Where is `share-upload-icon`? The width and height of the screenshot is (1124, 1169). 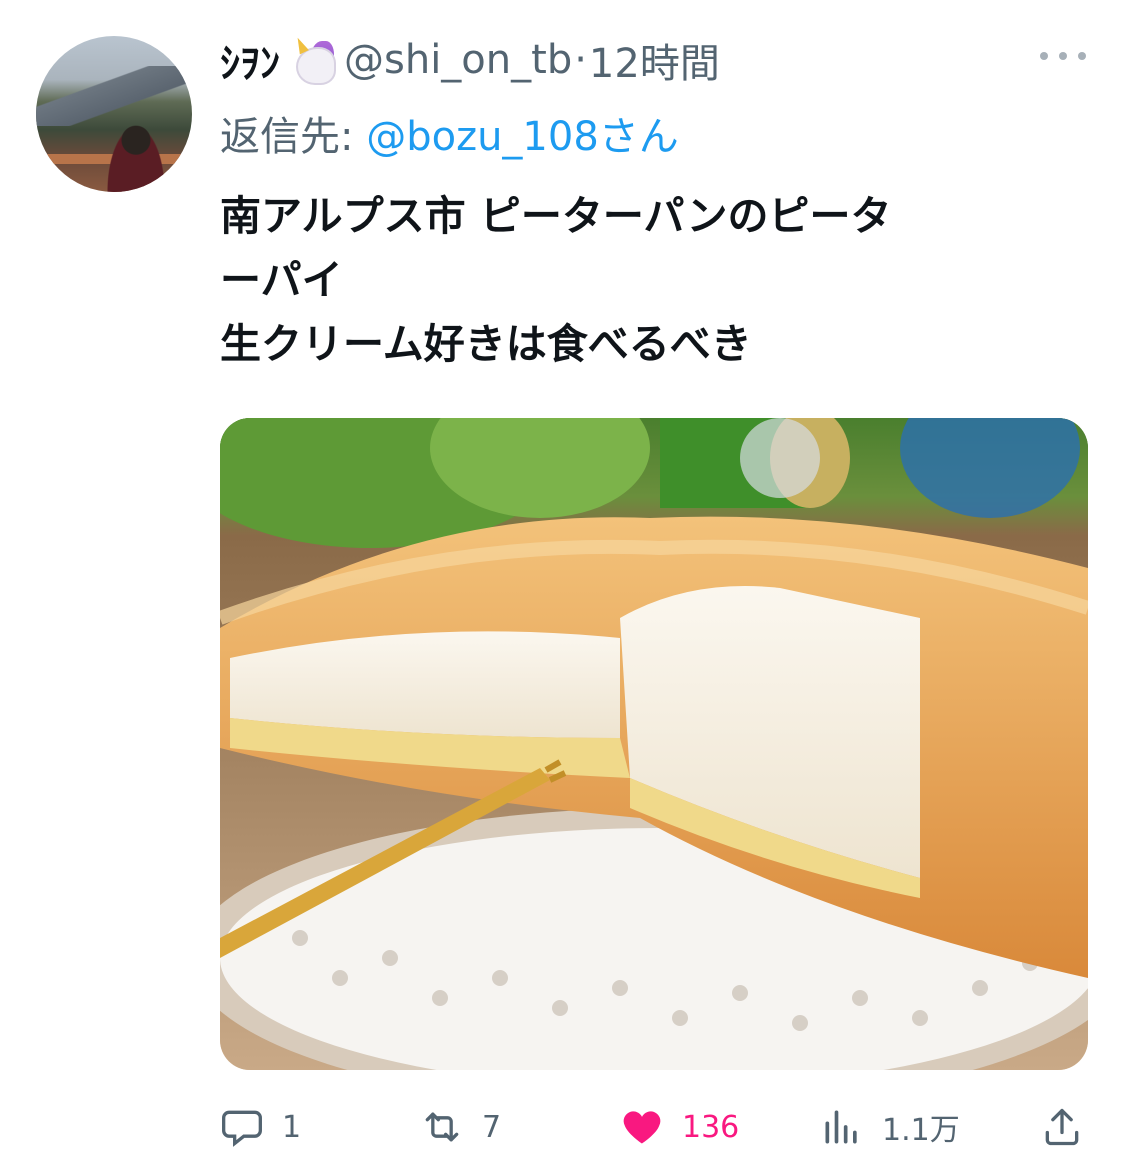
share-upload-icon is located at coordinates (1062, 1127).